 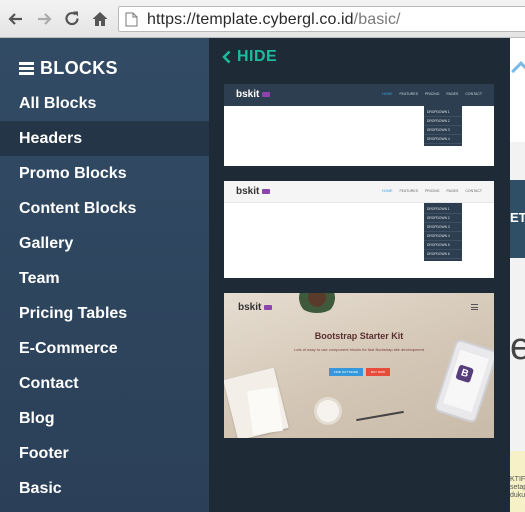 I want to click on forward-arrow-icon, so click(x=44, y=19).